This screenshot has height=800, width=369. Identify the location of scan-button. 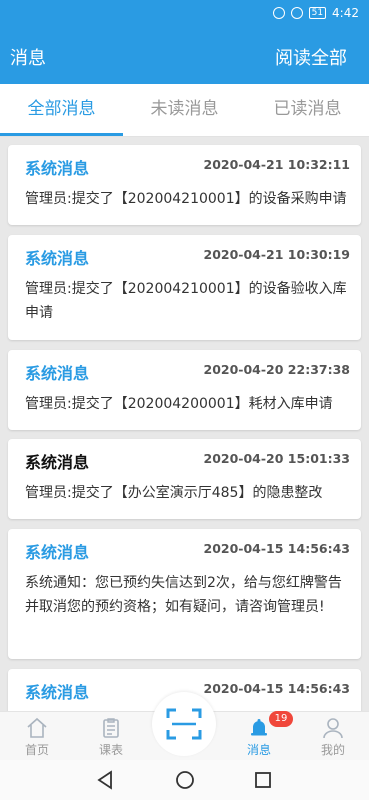
(184, 724).